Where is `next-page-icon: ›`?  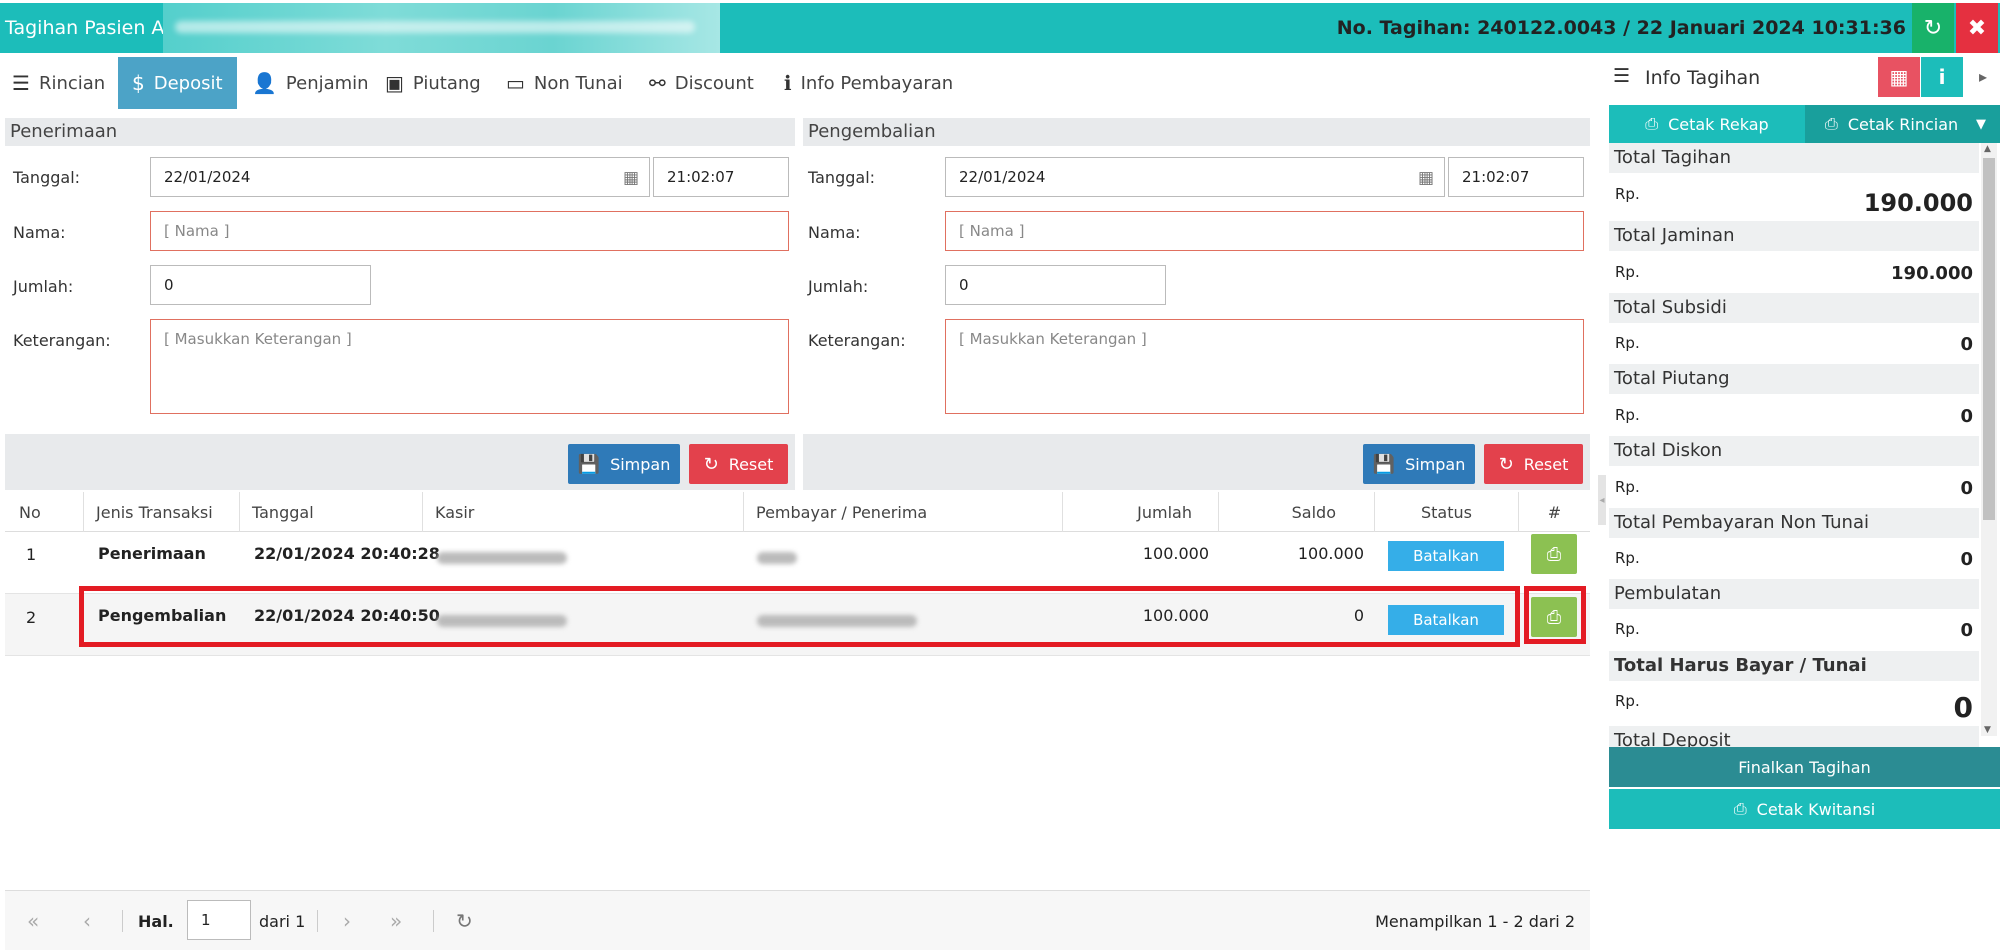
next-page-icon: › is located at coordinates (347, 921).